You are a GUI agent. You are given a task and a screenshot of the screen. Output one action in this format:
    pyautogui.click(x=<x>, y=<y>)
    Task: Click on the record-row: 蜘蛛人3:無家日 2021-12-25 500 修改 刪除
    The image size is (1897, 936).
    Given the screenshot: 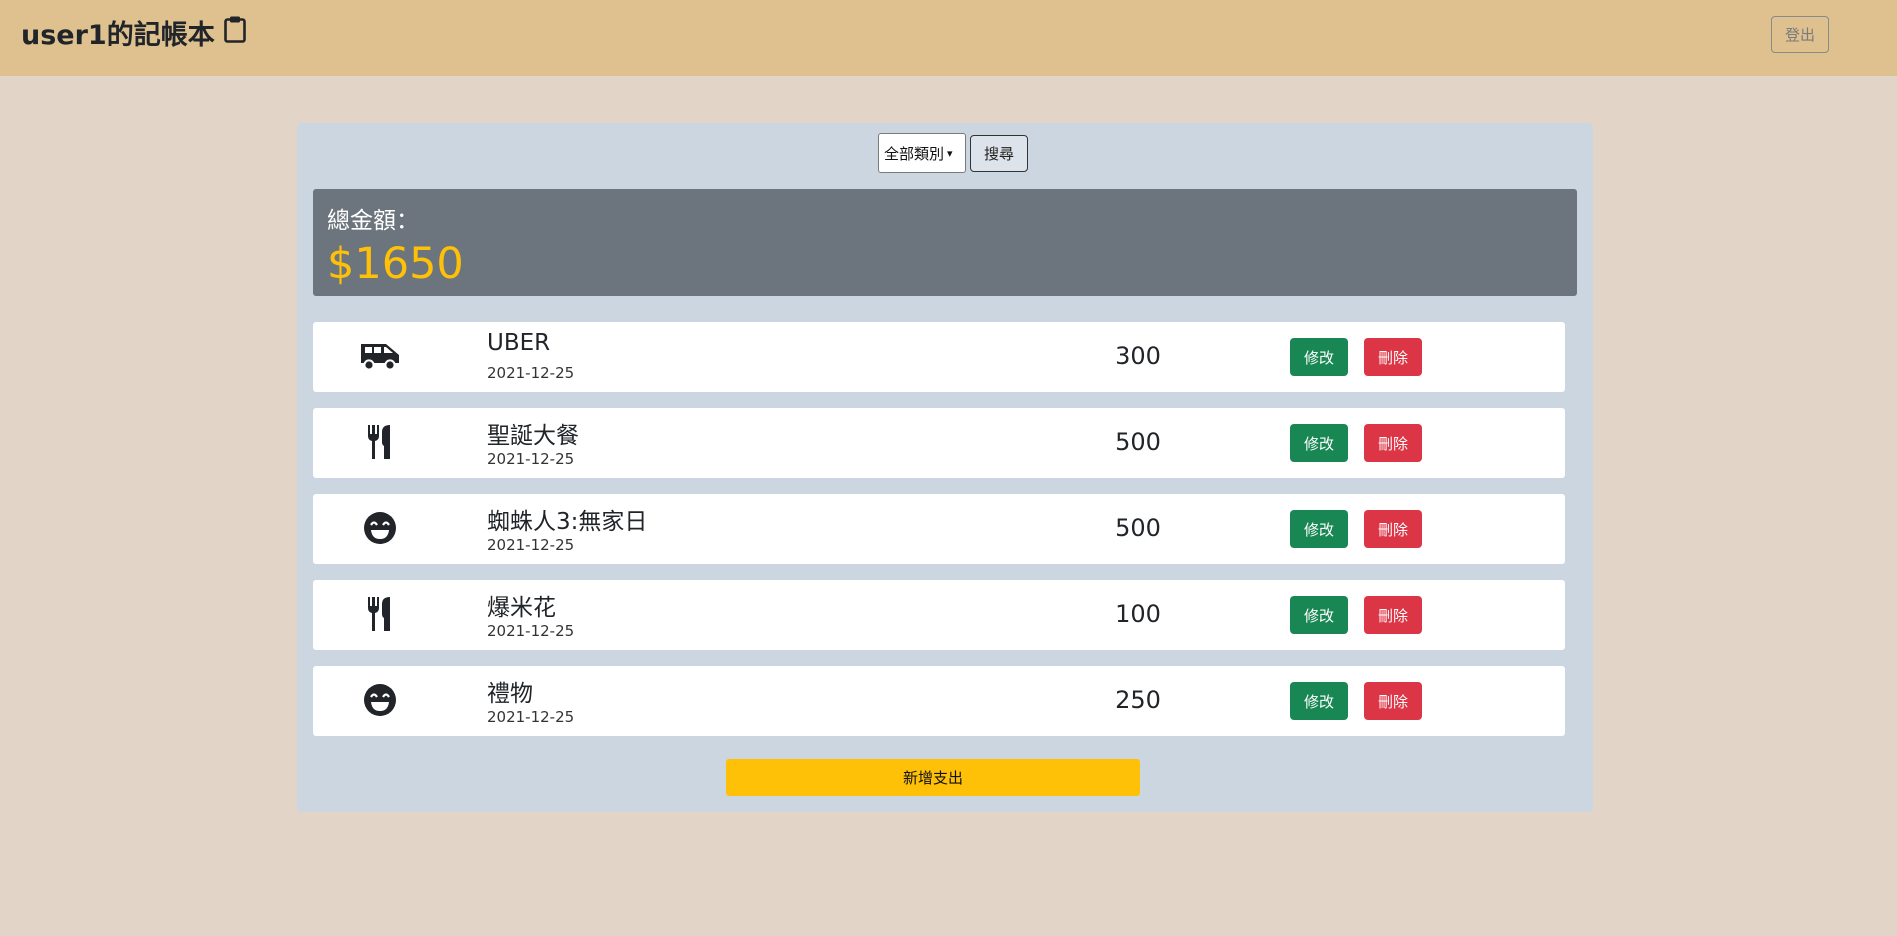 What is the action you would take?
    pyautogui.click(x=939, y=529)
    